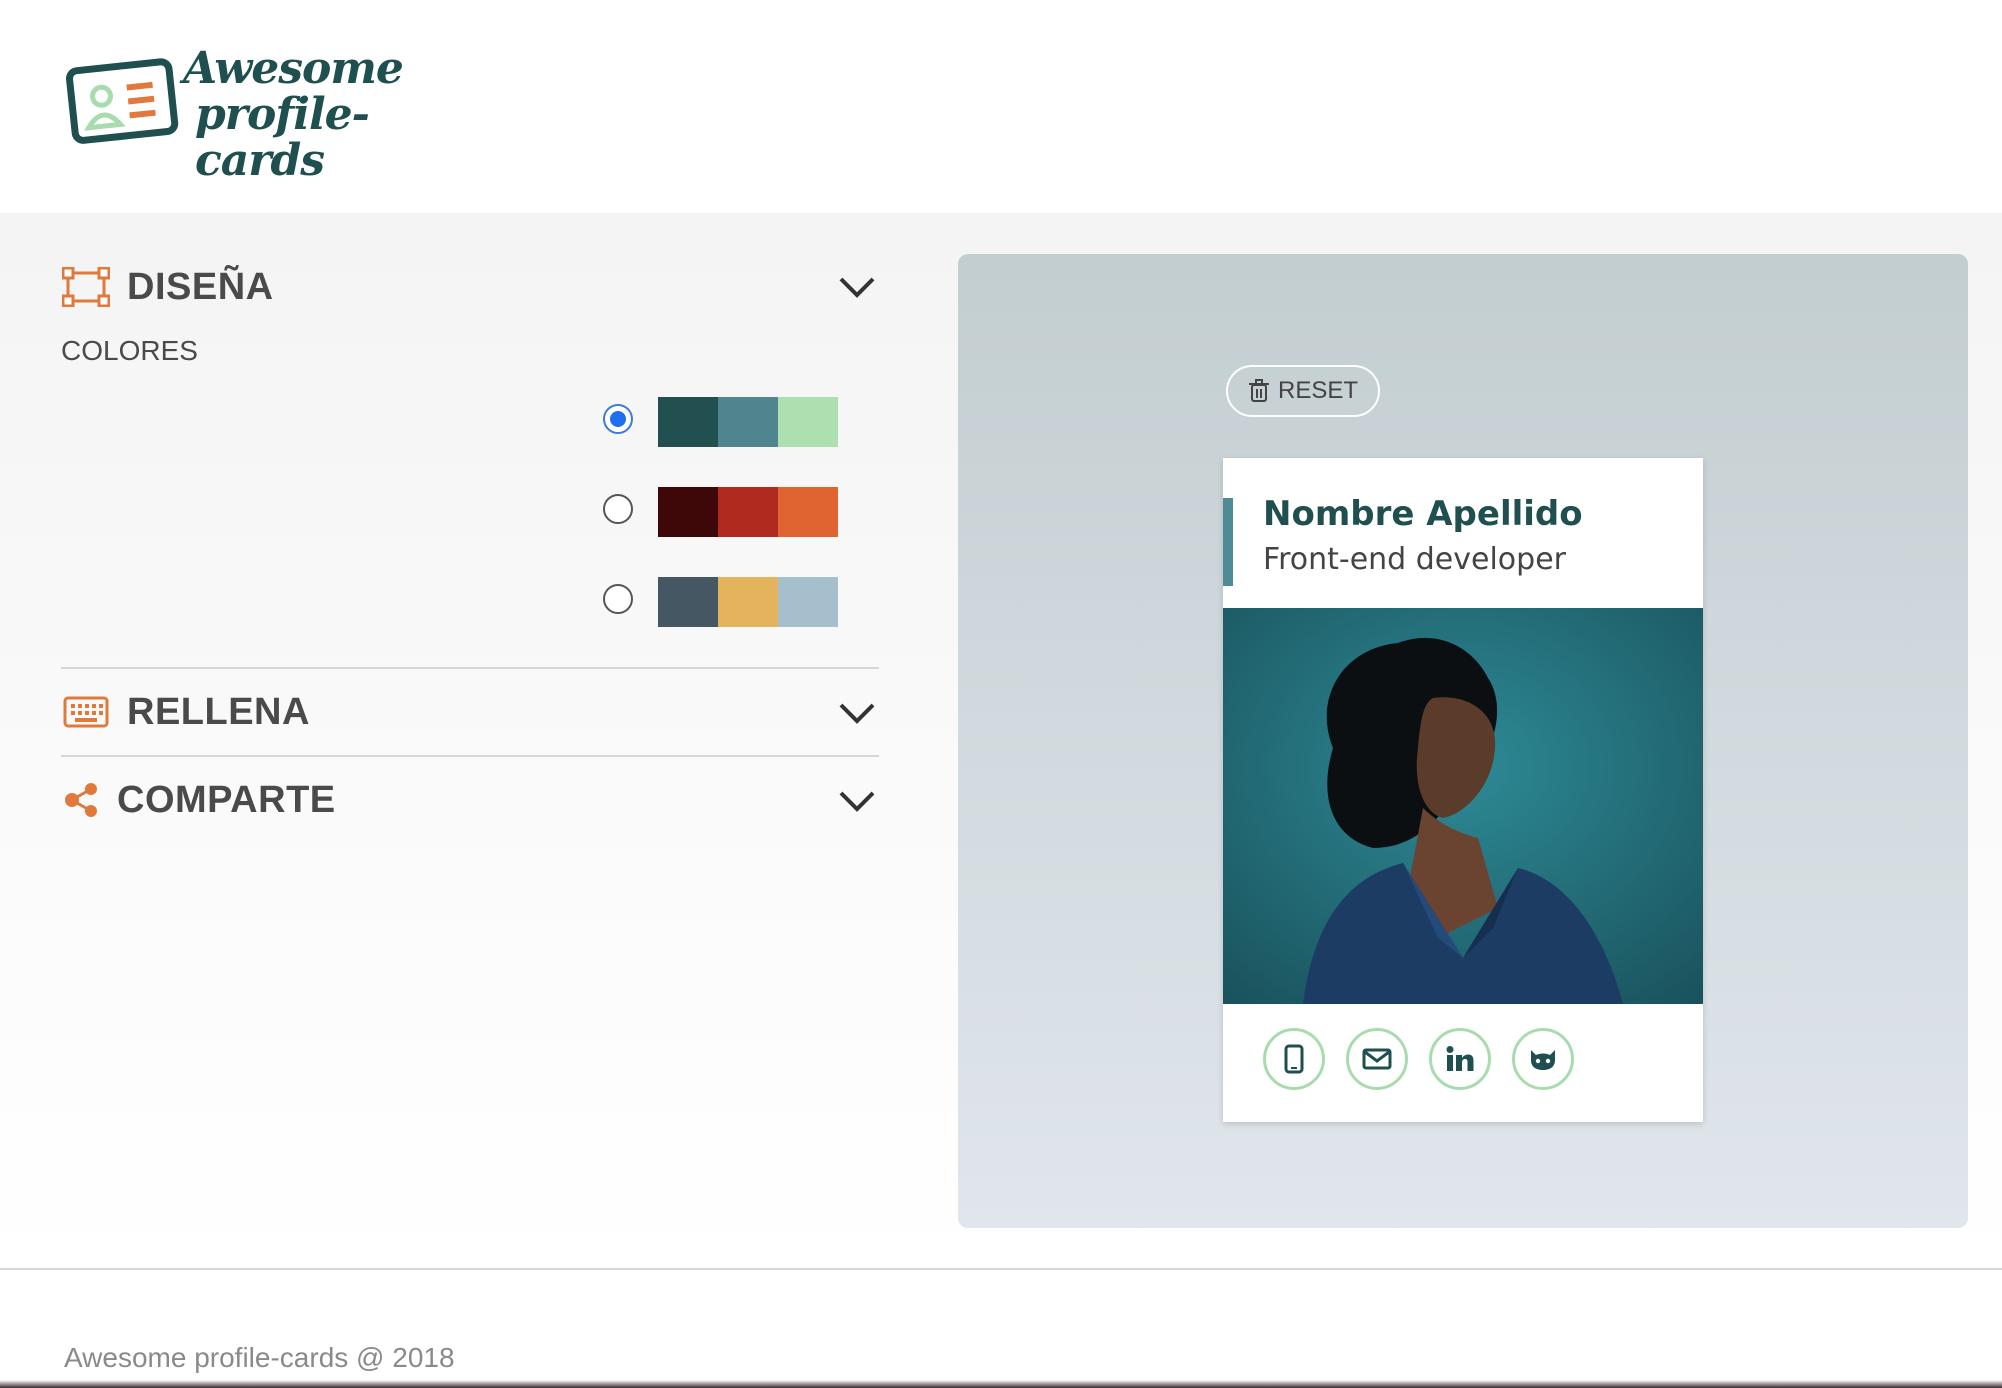 This screenshot has height=1388, width=2002. What do you see at coordinates (81, 800) in the screenshot?
I see `share-icon` at bounding box center [81, 800].